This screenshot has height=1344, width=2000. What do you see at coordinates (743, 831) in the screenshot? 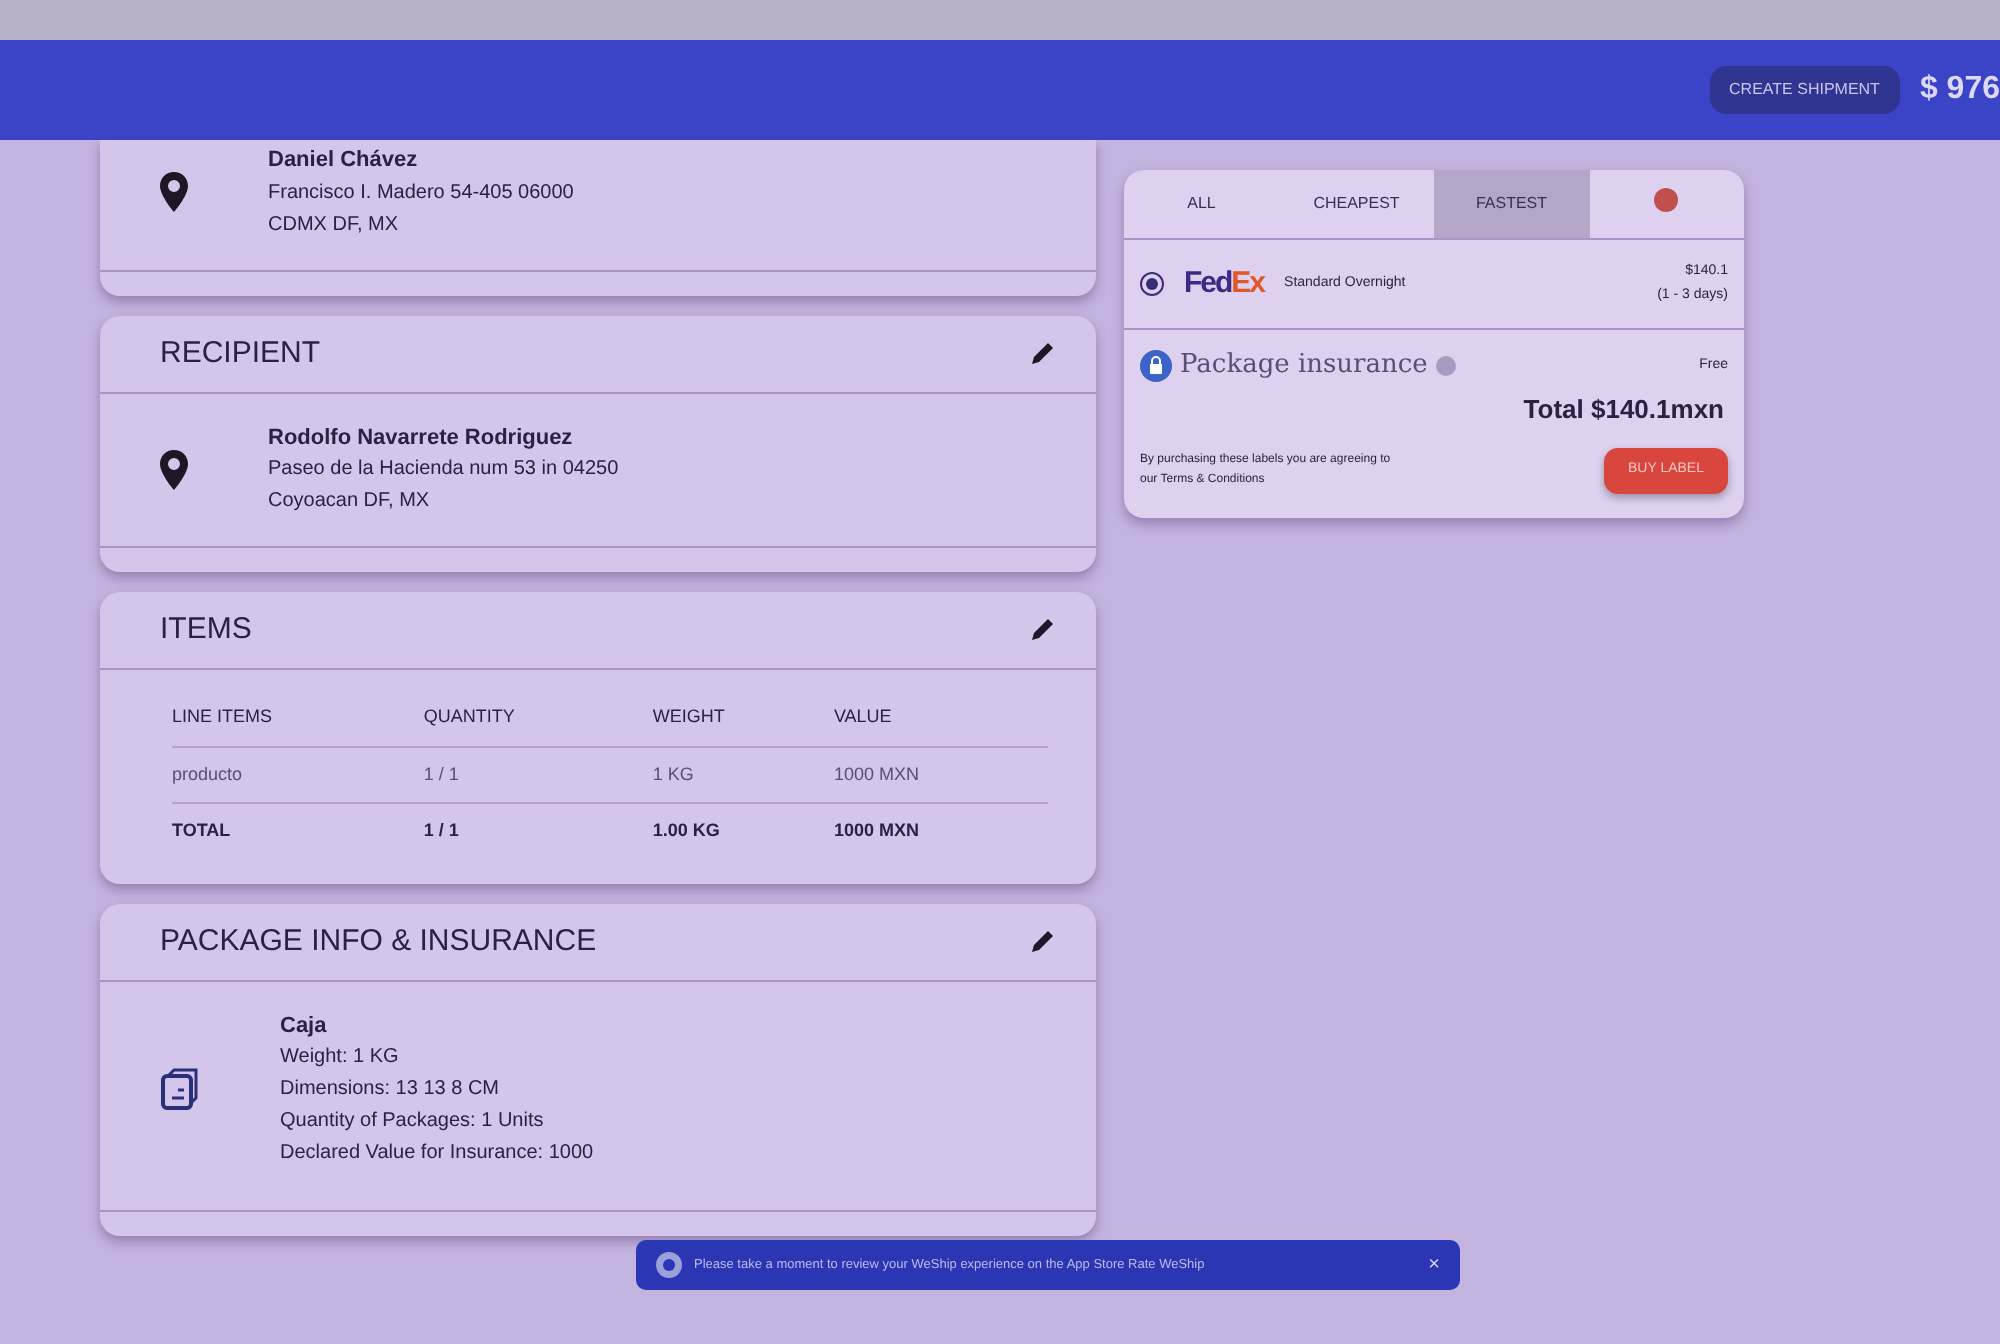
I see `table-cell: 1.00 KG` at bounding box center [743, 831].